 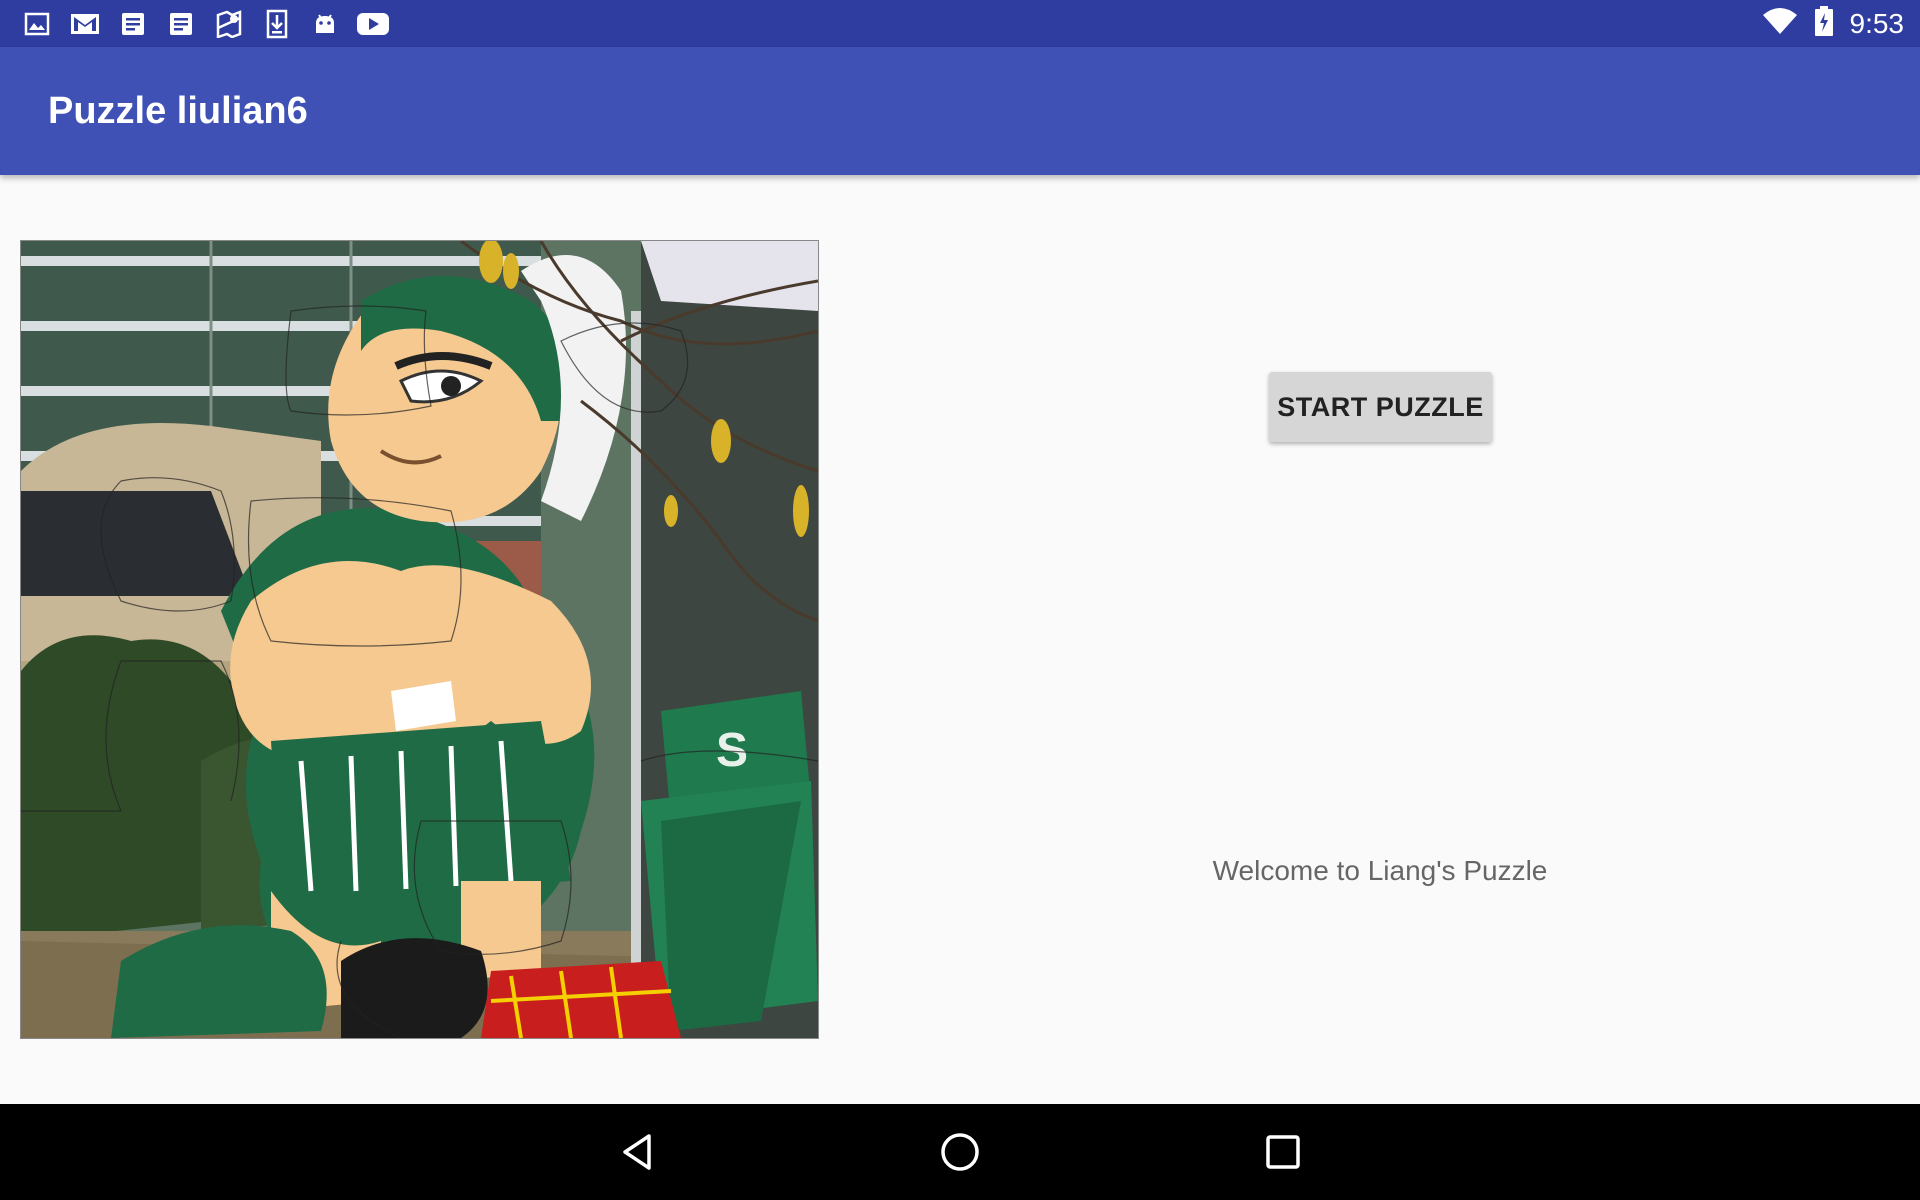 I want to click on image-icon, so click(x=37, y=24).